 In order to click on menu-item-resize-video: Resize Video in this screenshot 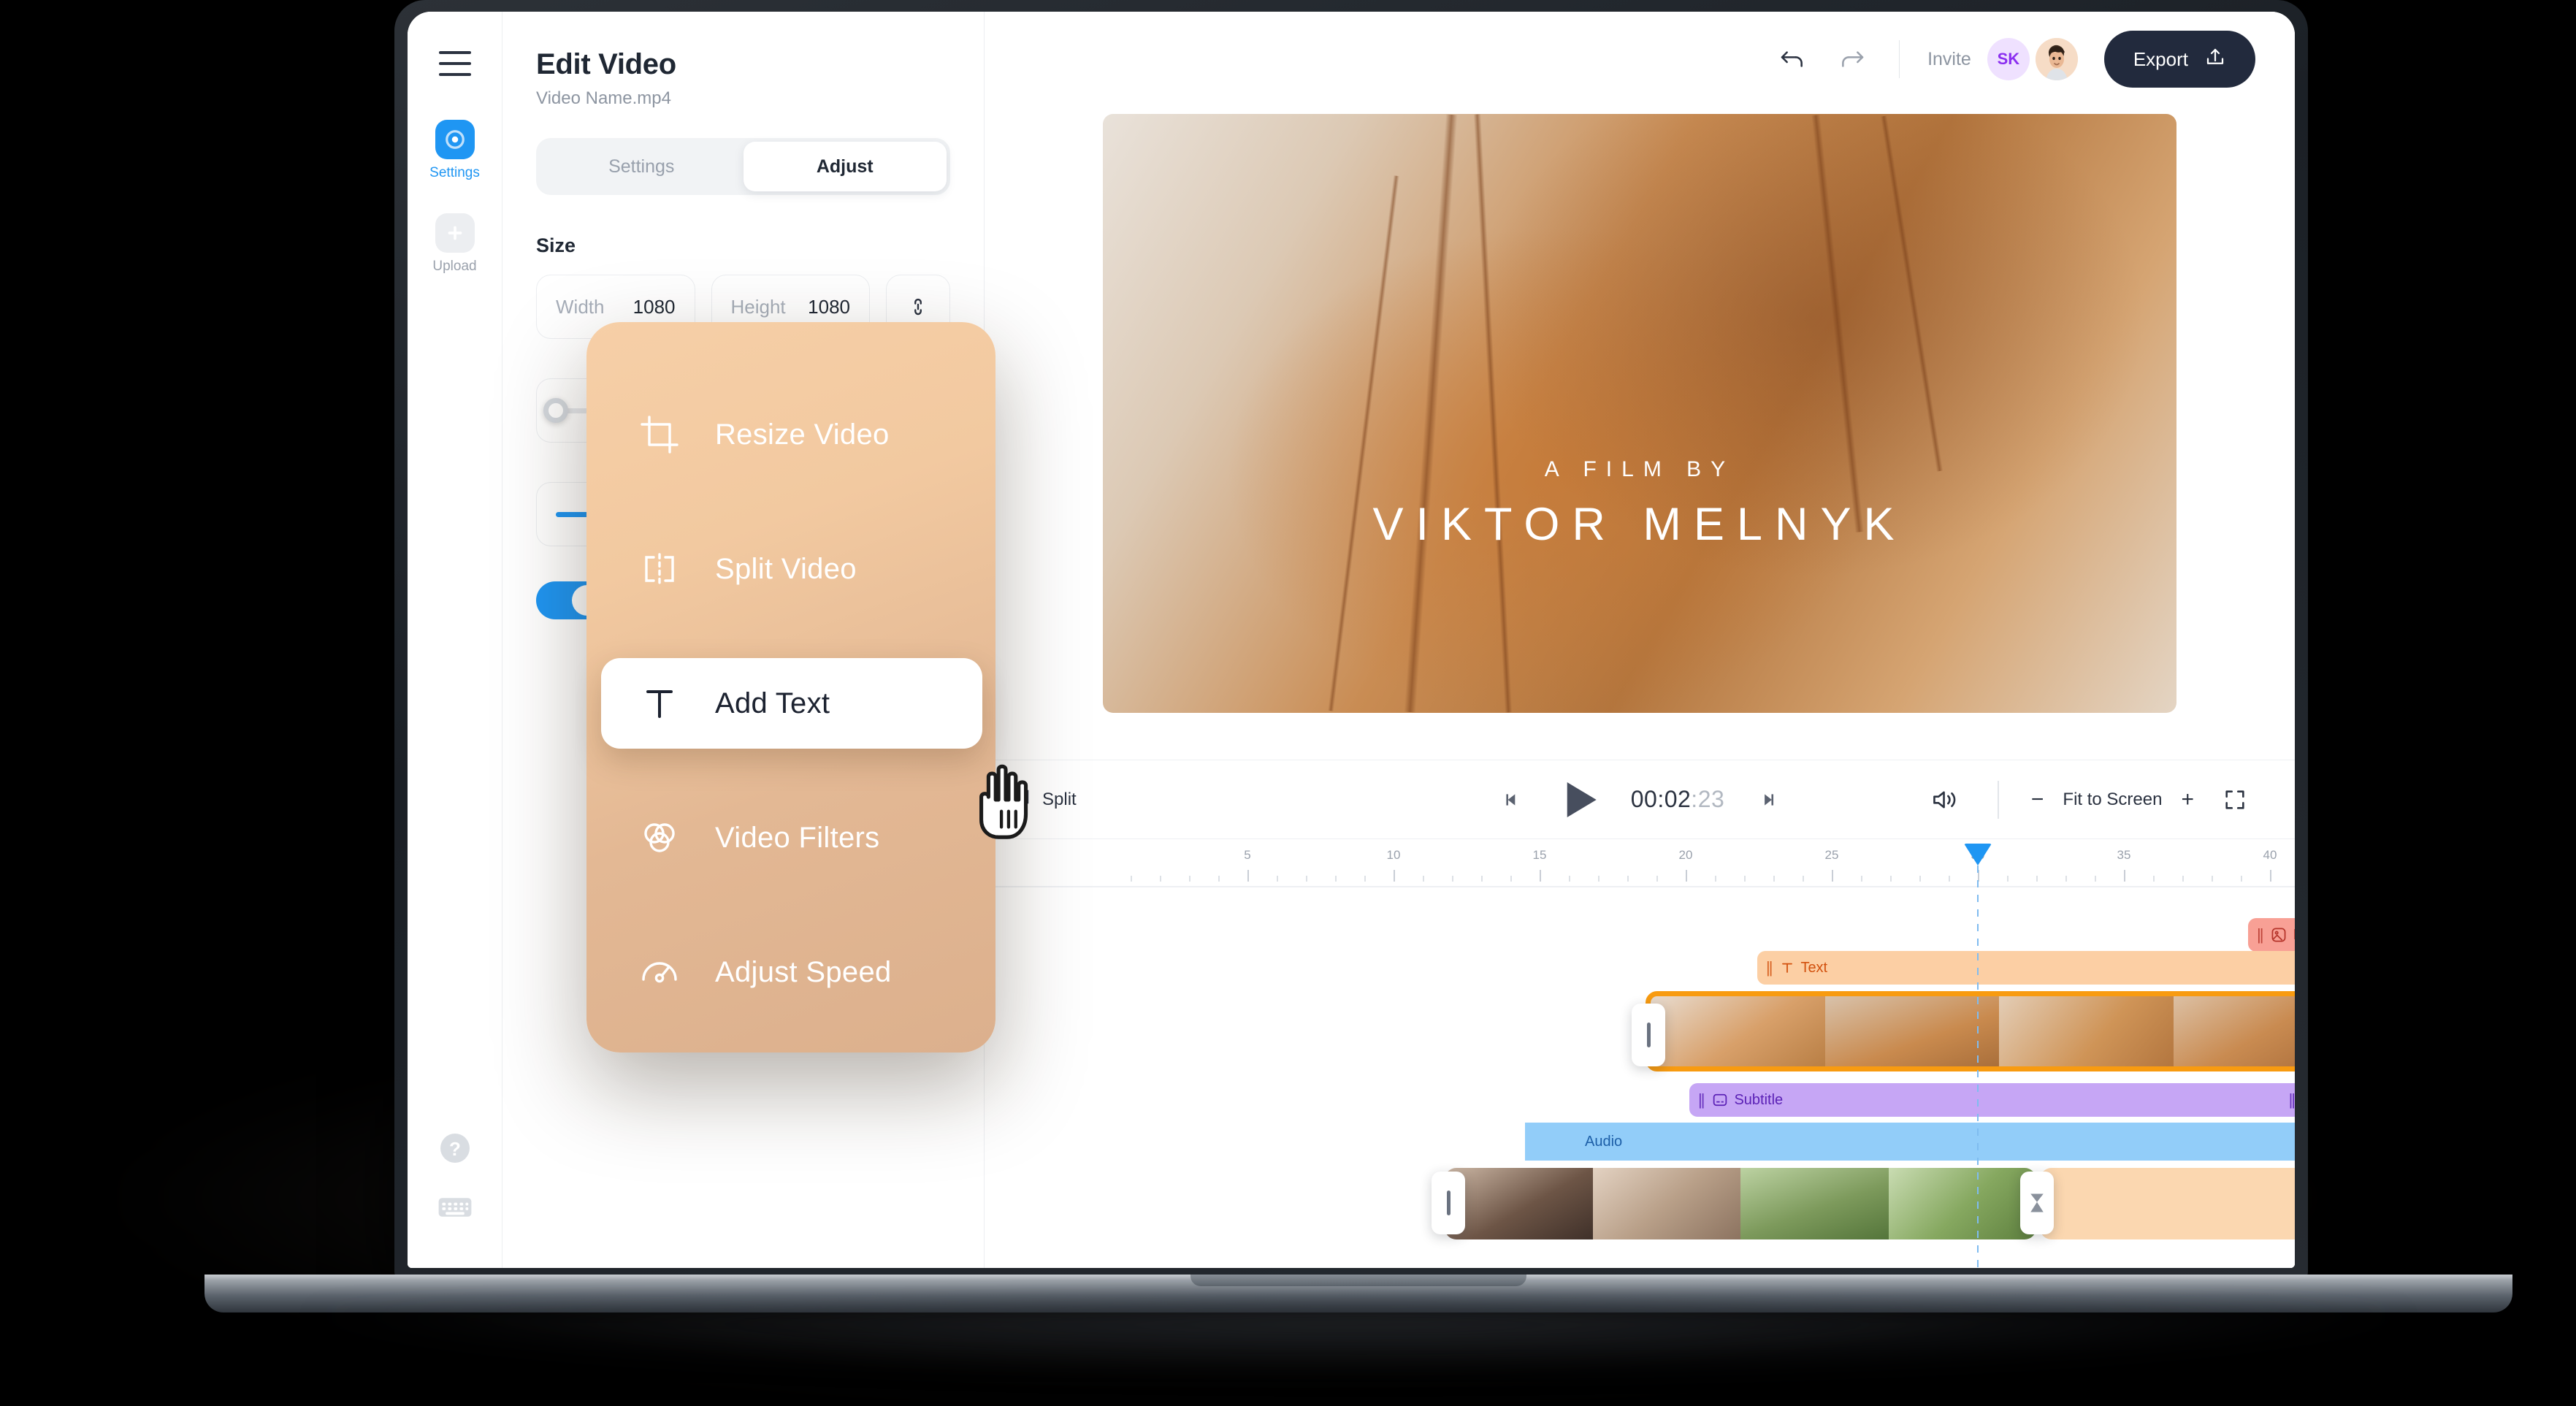, I will do `click(790, 434)`.